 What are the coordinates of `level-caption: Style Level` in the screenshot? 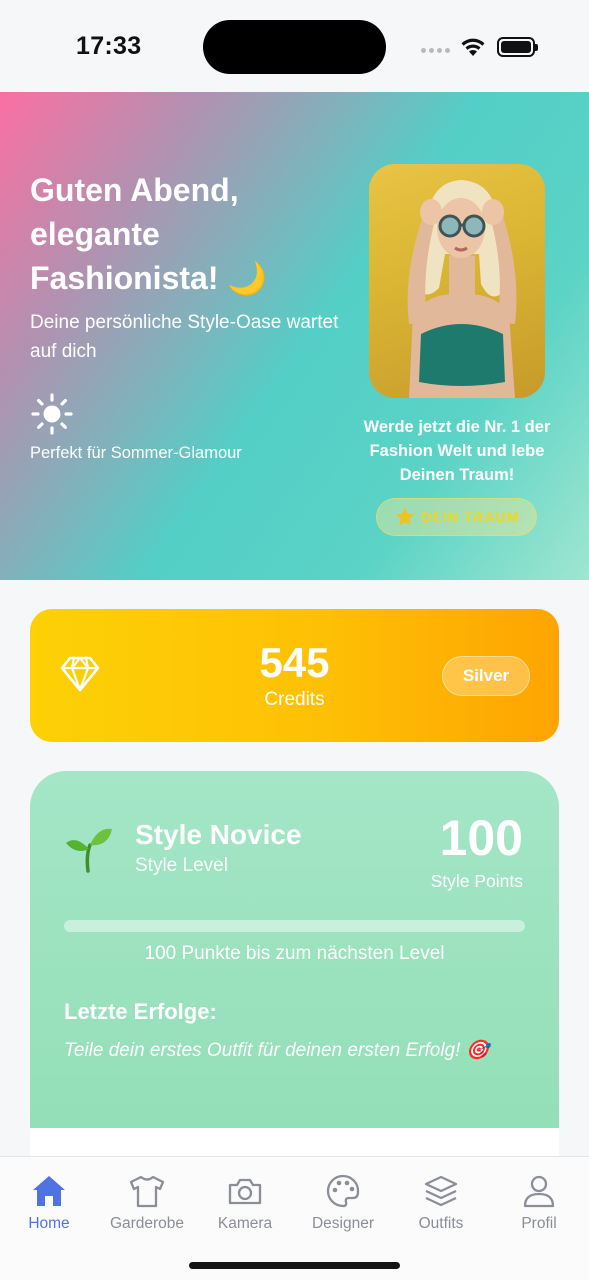 It's located at (181, 865).